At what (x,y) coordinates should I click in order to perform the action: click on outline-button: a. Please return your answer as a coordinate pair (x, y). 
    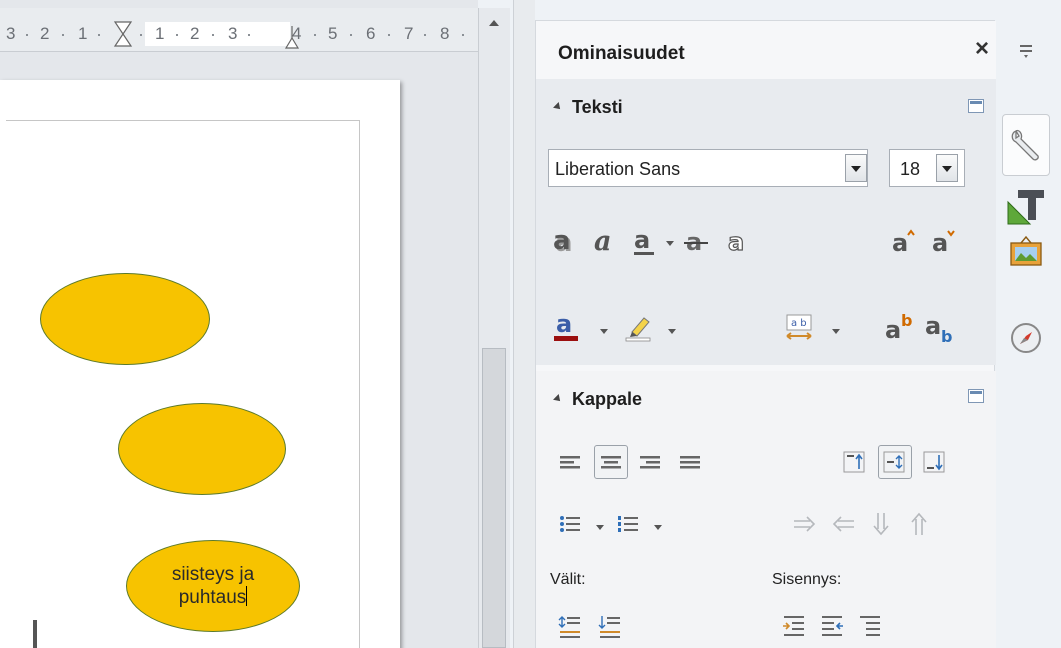
    Looking at the image, I should click on (739, 242).